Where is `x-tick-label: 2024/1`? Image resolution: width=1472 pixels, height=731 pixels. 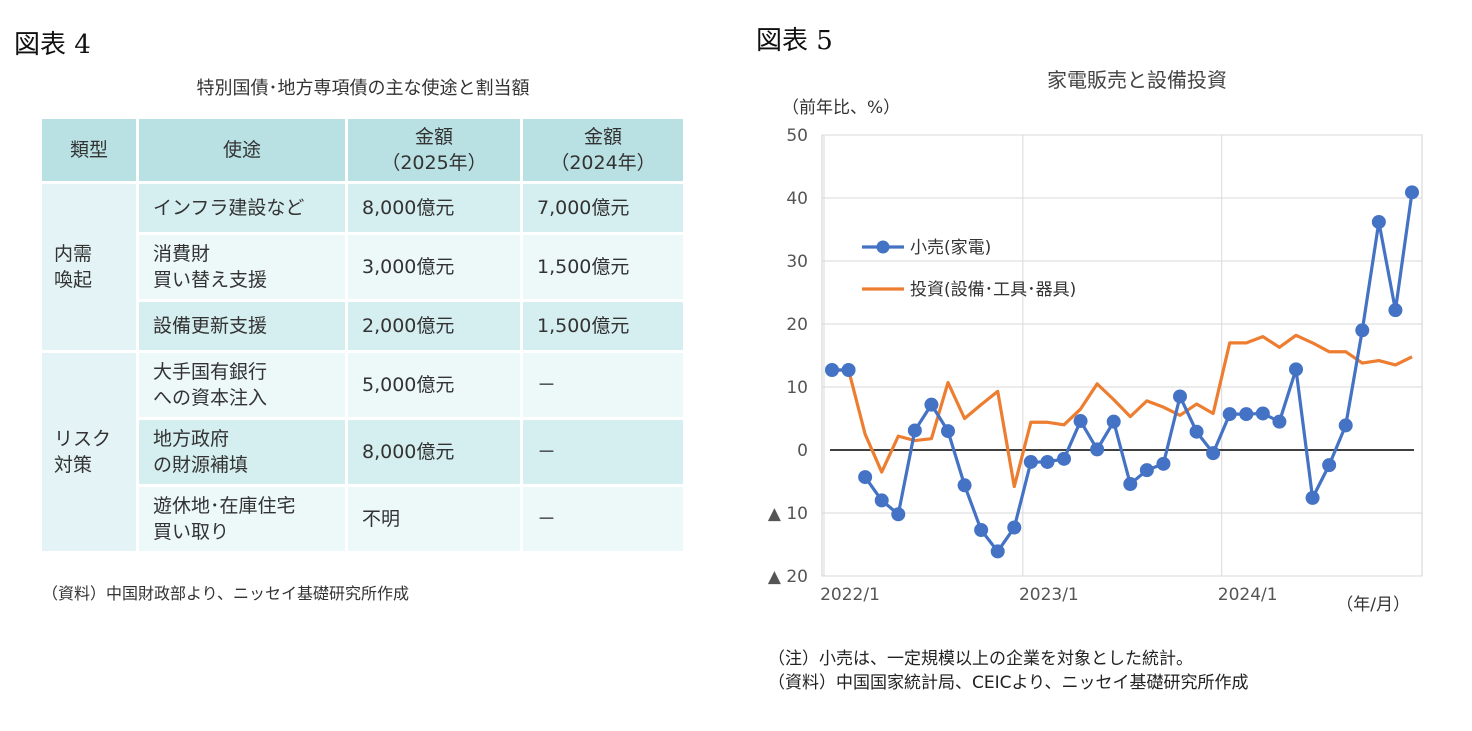
x-tick-label: 2024/1 is located at coordinates (1248, 595).